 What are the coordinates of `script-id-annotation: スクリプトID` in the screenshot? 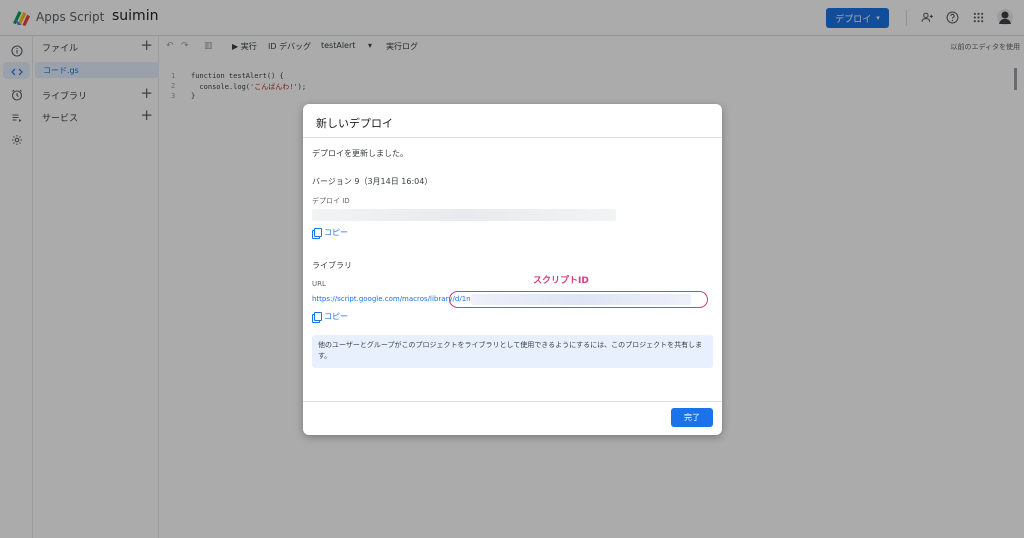 It's located at (561, 281).